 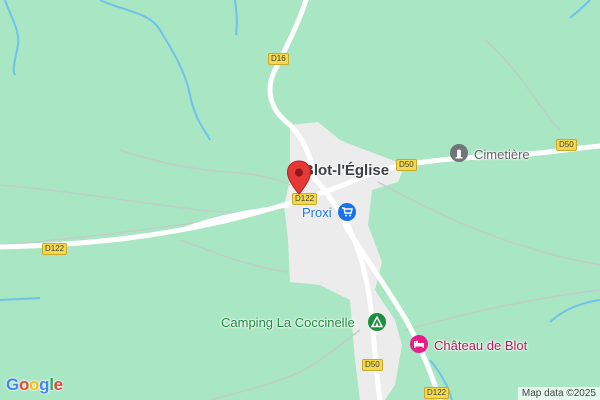 I want to click on road-badge-d122-south: D122, so click(x=437, y=393).